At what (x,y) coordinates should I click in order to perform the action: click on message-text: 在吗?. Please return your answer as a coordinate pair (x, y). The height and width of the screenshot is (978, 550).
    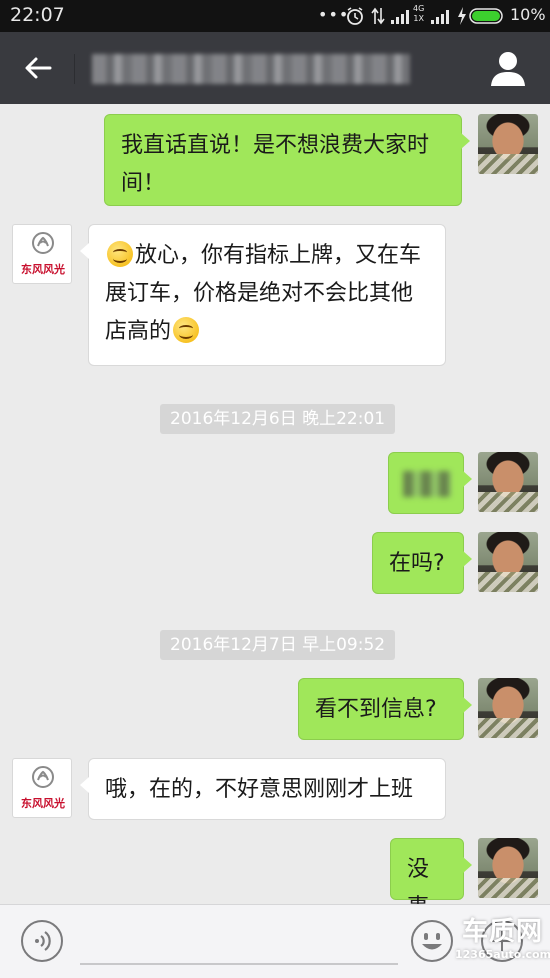
    Looking at the image, I should click on (417, 563).